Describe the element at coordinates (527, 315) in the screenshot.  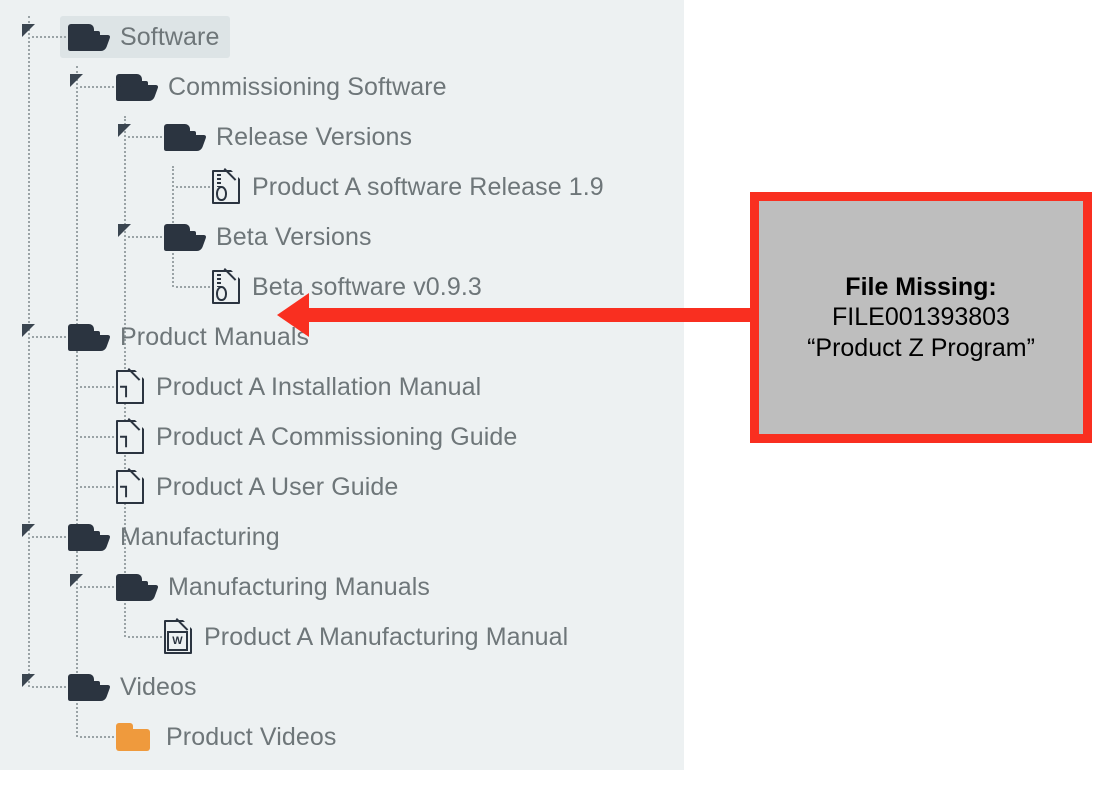
I see `callout-arrow-shaft` at that location.